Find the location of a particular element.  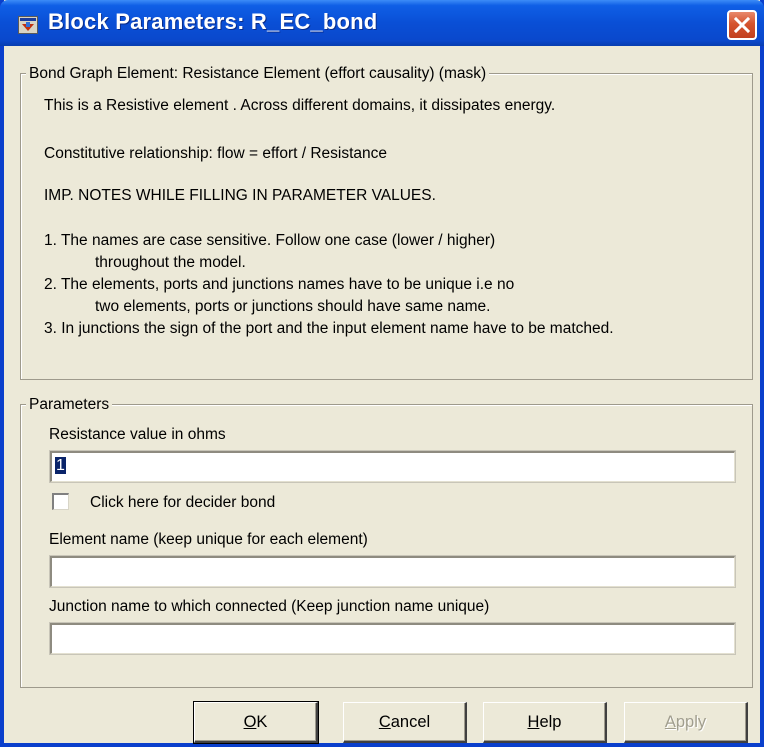

cancel-mnemonic: C is located at coordinates (384, 722).